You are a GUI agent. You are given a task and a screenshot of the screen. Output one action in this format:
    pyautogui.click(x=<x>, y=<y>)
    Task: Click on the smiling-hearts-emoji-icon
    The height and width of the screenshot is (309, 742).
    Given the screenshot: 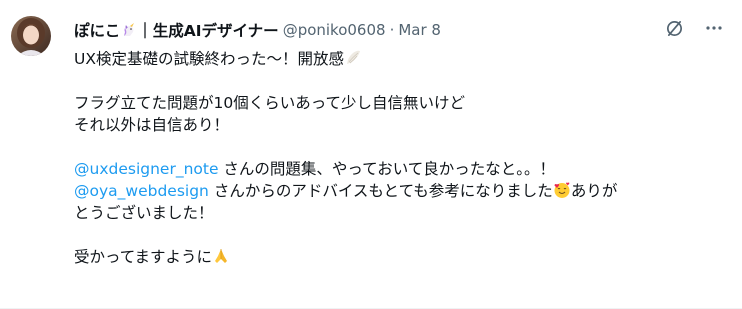 What is the action you would take?
    pyautogui.click(x=562, y=190)
    